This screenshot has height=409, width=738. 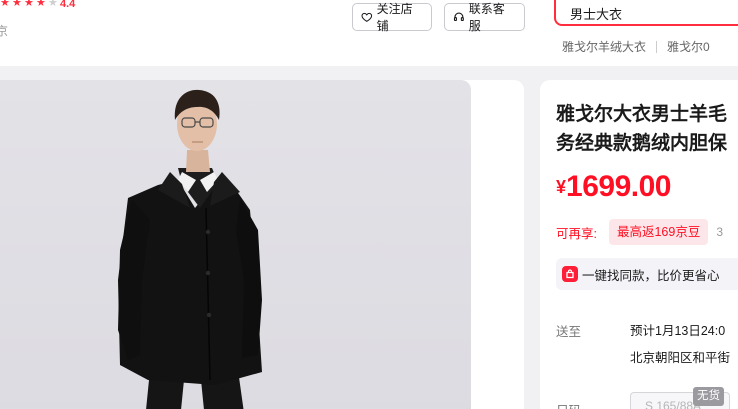 I want to click on promo-row: 可再享: 最高返169京豆 3, so click(x=639, y=232).